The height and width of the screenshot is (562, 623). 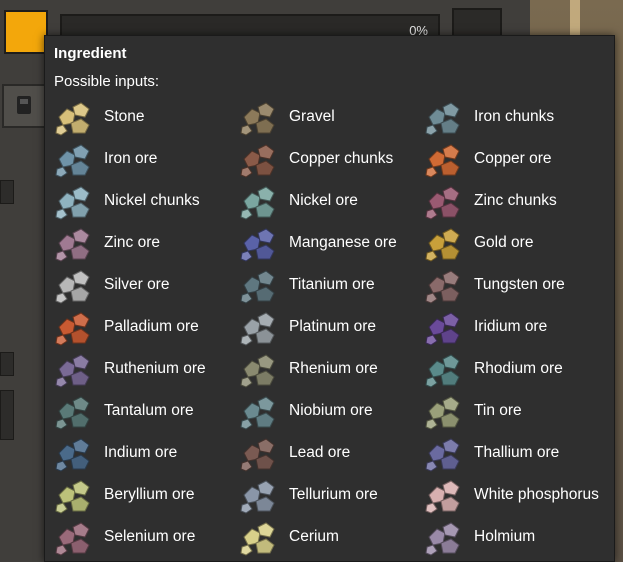 What do you see at coordinates (519, 284) in the screenshot?
I see `ingredient-label: Tungsten ore` at bounding box center [519, 284].